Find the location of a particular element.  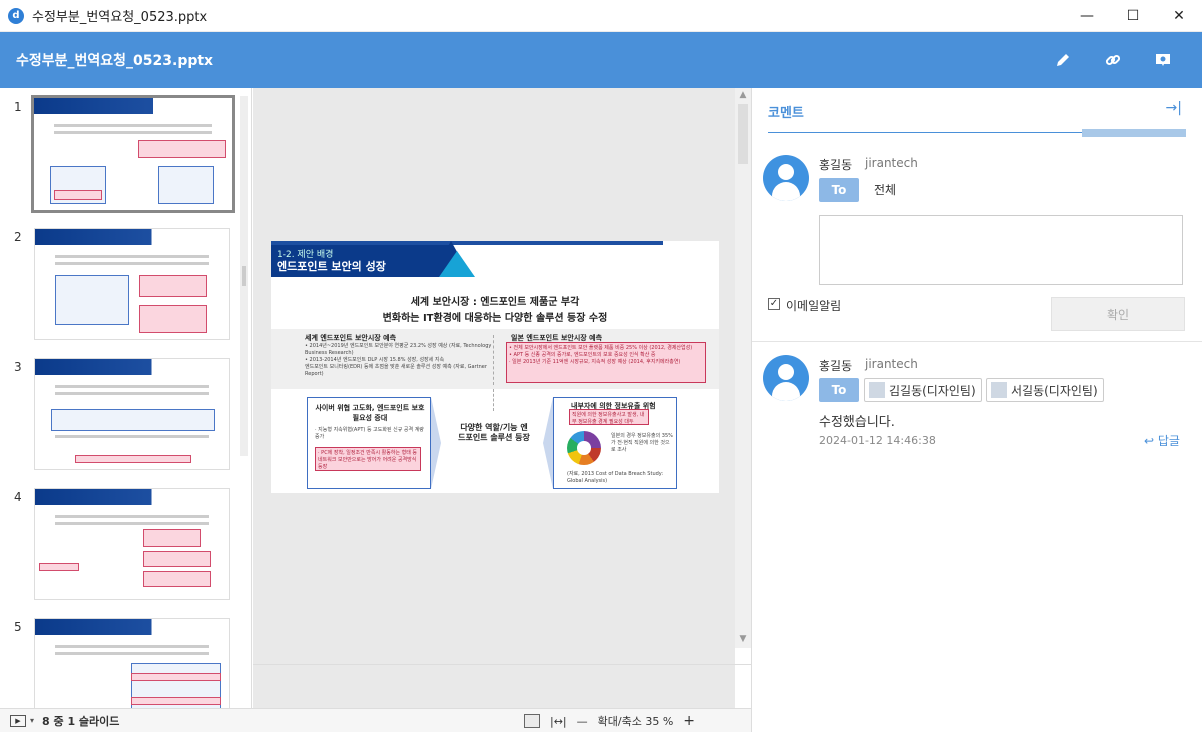

slide-scrollbar: ▲ ▼ is located at coordinates (743, 368).